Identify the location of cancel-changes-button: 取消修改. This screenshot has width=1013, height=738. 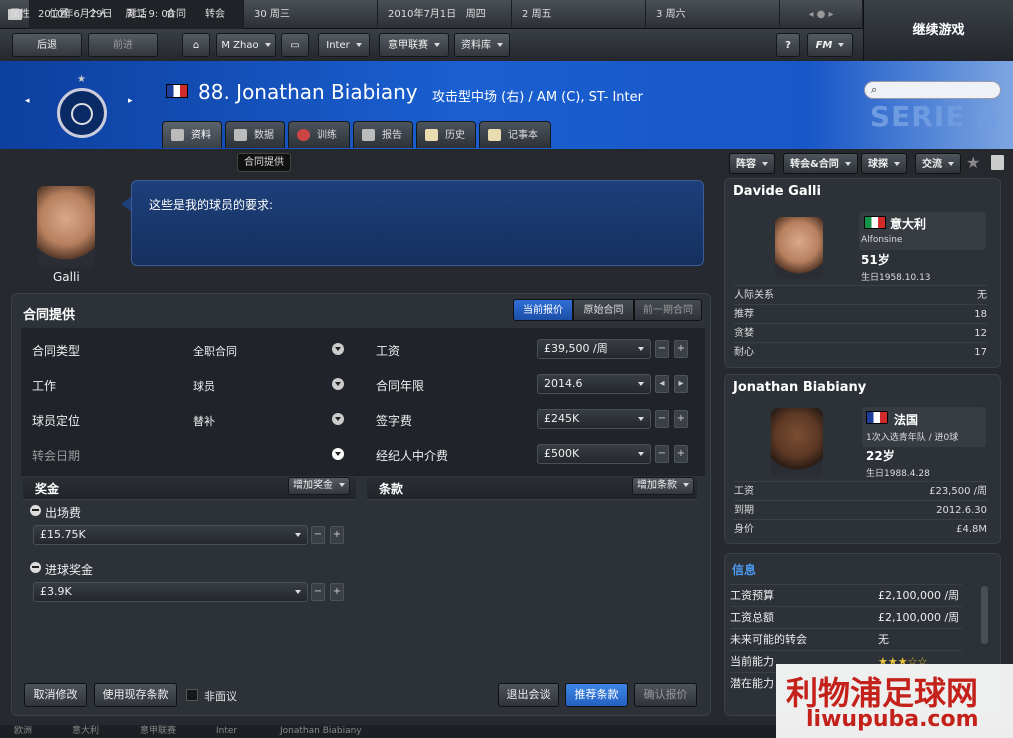
(55, 695).